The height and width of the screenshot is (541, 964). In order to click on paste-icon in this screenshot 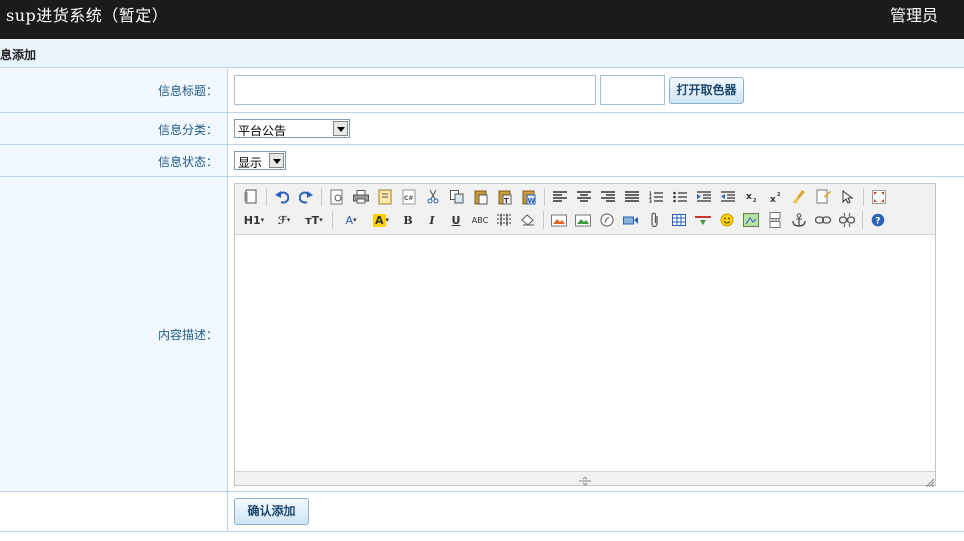, I will do `click(481, 197)`.